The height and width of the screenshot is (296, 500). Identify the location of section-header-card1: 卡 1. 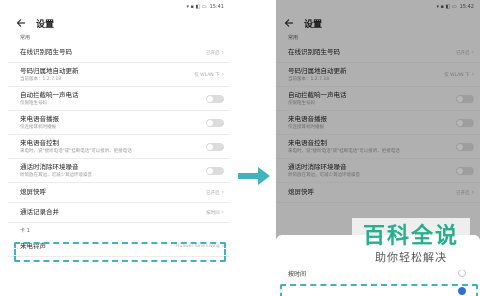
(25, 230).